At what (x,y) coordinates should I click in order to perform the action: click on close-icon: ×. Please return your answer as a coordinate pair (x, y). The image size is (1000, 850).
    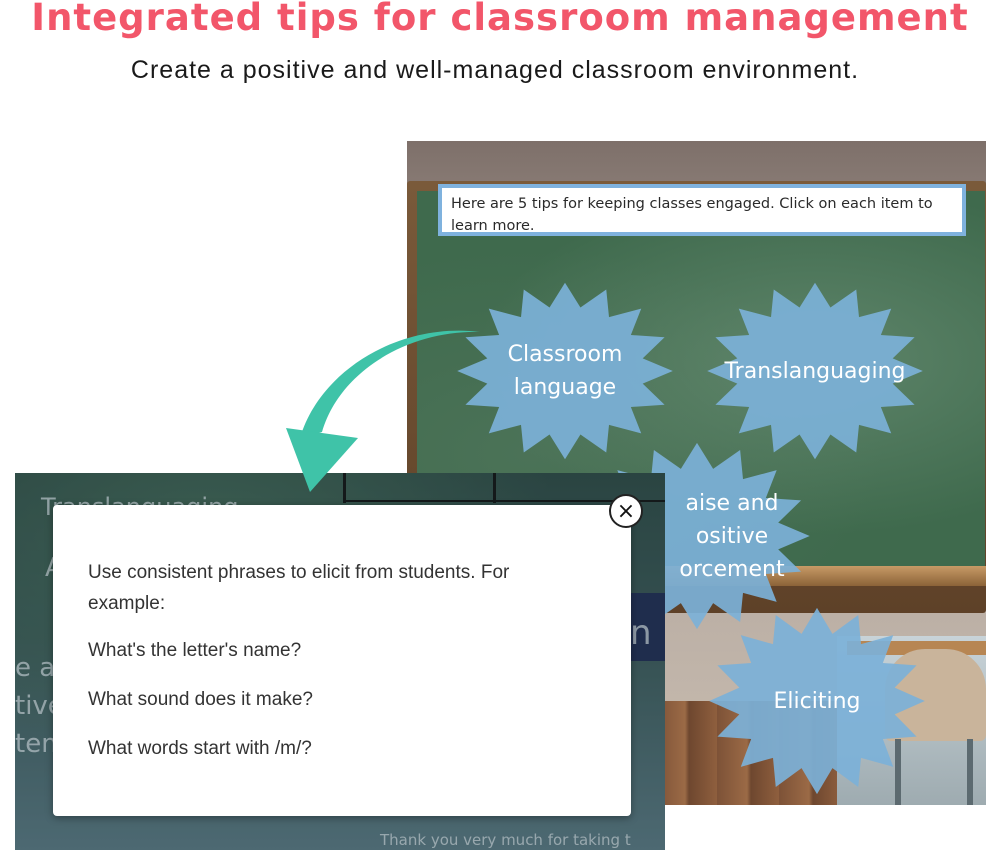
    Looking at the image, I should click on (626, 511).